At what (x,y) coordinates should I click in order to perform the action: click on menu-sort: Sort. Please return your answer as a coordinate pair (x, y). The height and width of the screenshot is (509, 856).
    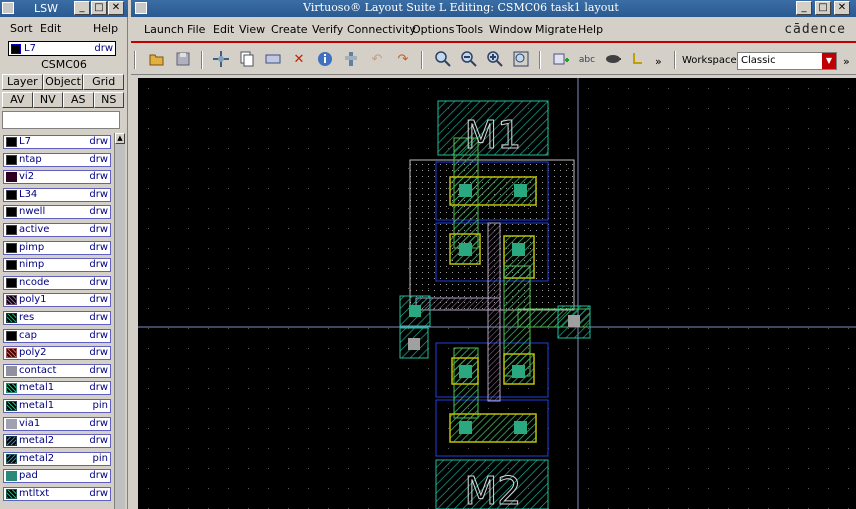
    Looking at the image, I should click on (21, 28).